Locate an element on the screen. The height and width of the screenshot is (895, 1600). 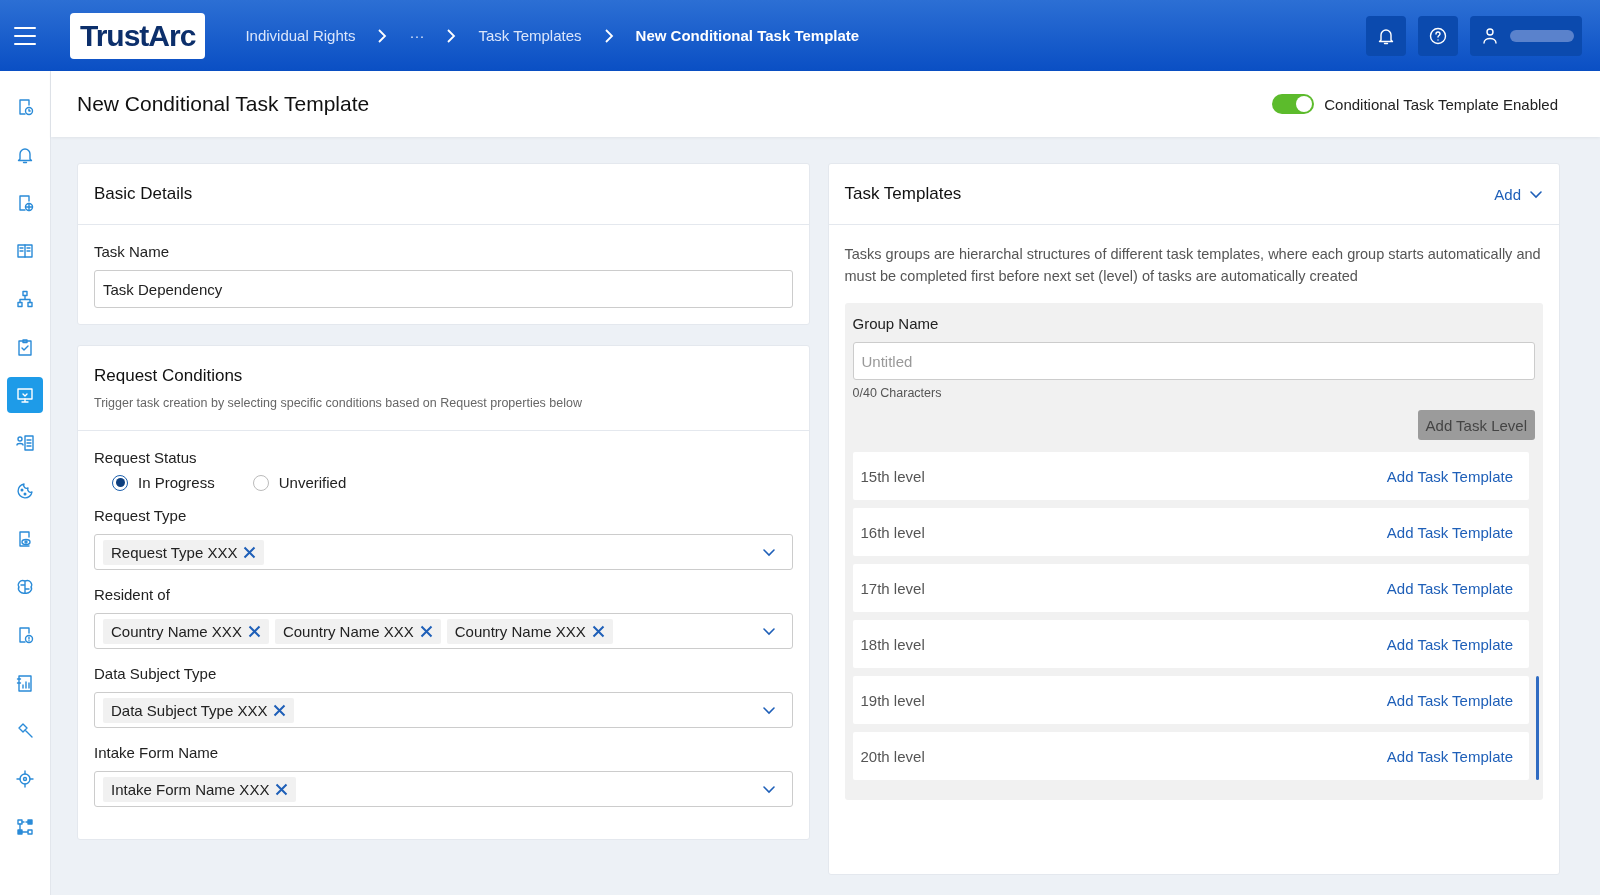
workflow-icon is located at coordinates (25, 827).